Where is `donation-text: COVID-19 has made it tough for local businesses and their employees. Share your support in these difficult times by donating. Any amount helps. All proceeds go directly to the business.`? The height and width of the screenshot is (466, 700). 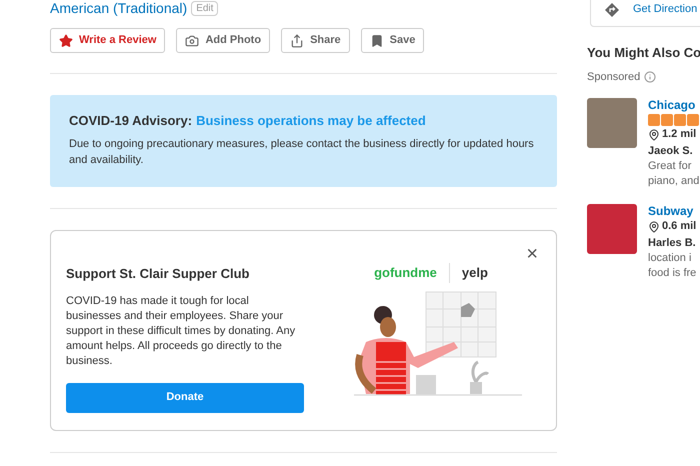 donation-text: COVID-19 has made it tough for local businesses and their employees. Share your support in these difficult times by donating. Any amount helps. All proceeds go directly to the business. is located at coordinates (181, 331).